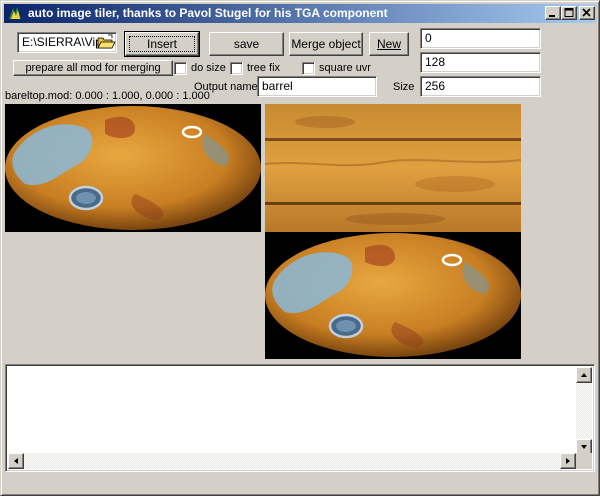  What do you see at coordinates (292, 461) in the screenshot?
I see `horizontal-scroll-track` at bounding box center [292, 461].